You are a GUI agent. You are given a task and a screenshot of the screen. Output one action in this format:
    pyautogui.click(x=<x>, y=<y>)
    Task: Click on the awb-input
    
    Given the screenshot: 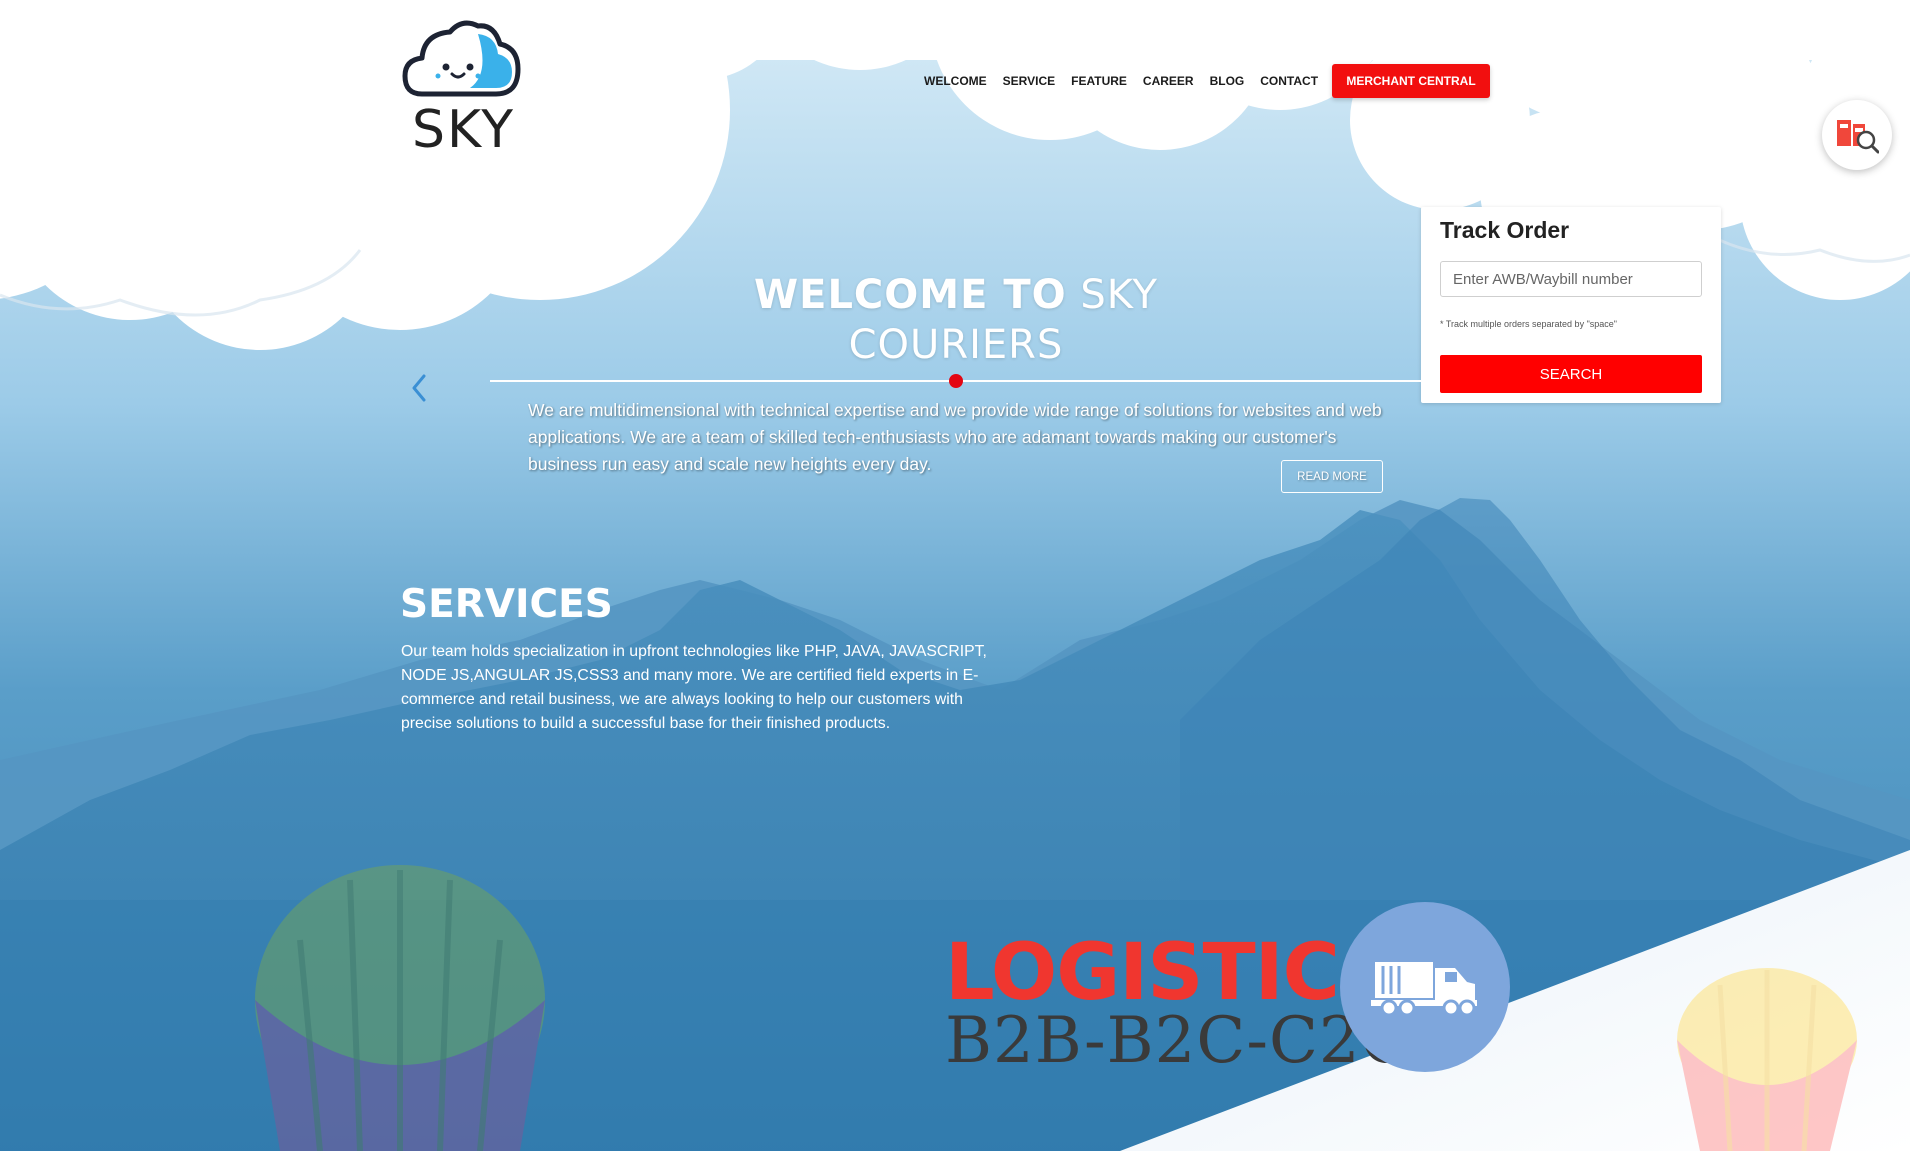 What is the action you would take?
    pyautogui.click(x=1571, y=279)
    